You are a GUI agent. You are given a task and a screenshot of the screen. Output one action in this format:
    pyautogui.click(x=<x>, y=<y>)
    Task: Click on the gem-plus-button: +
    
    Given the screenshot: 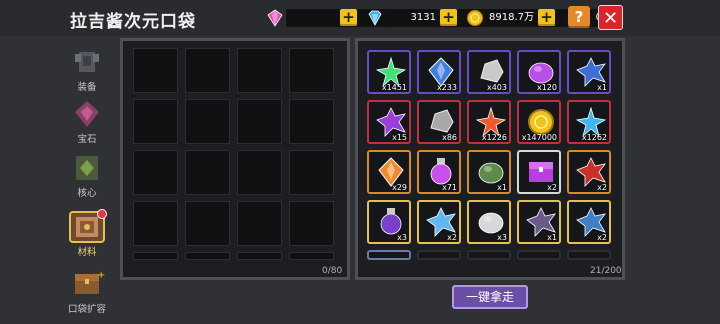 What is the action you would take?
    pyautogui.click(x=348, y=17)
    